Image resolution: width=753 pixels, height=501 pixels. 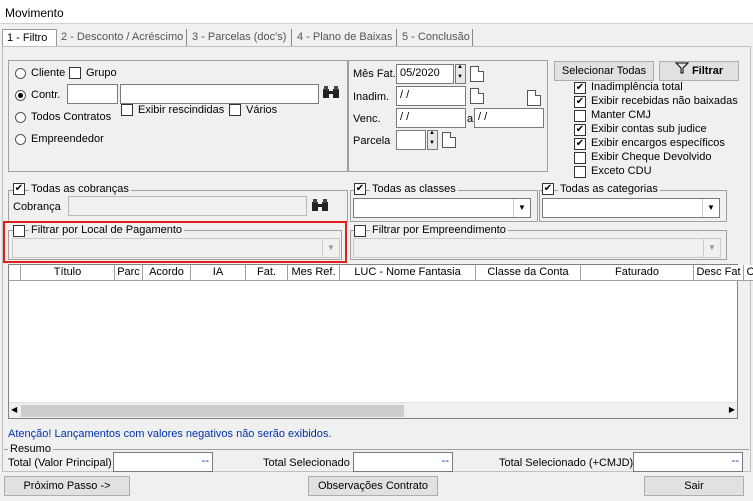 What do you see at coordinates (460, 74) in the screenshot?
I see `mes-fat-spinner` at bounding box center [460, 74].